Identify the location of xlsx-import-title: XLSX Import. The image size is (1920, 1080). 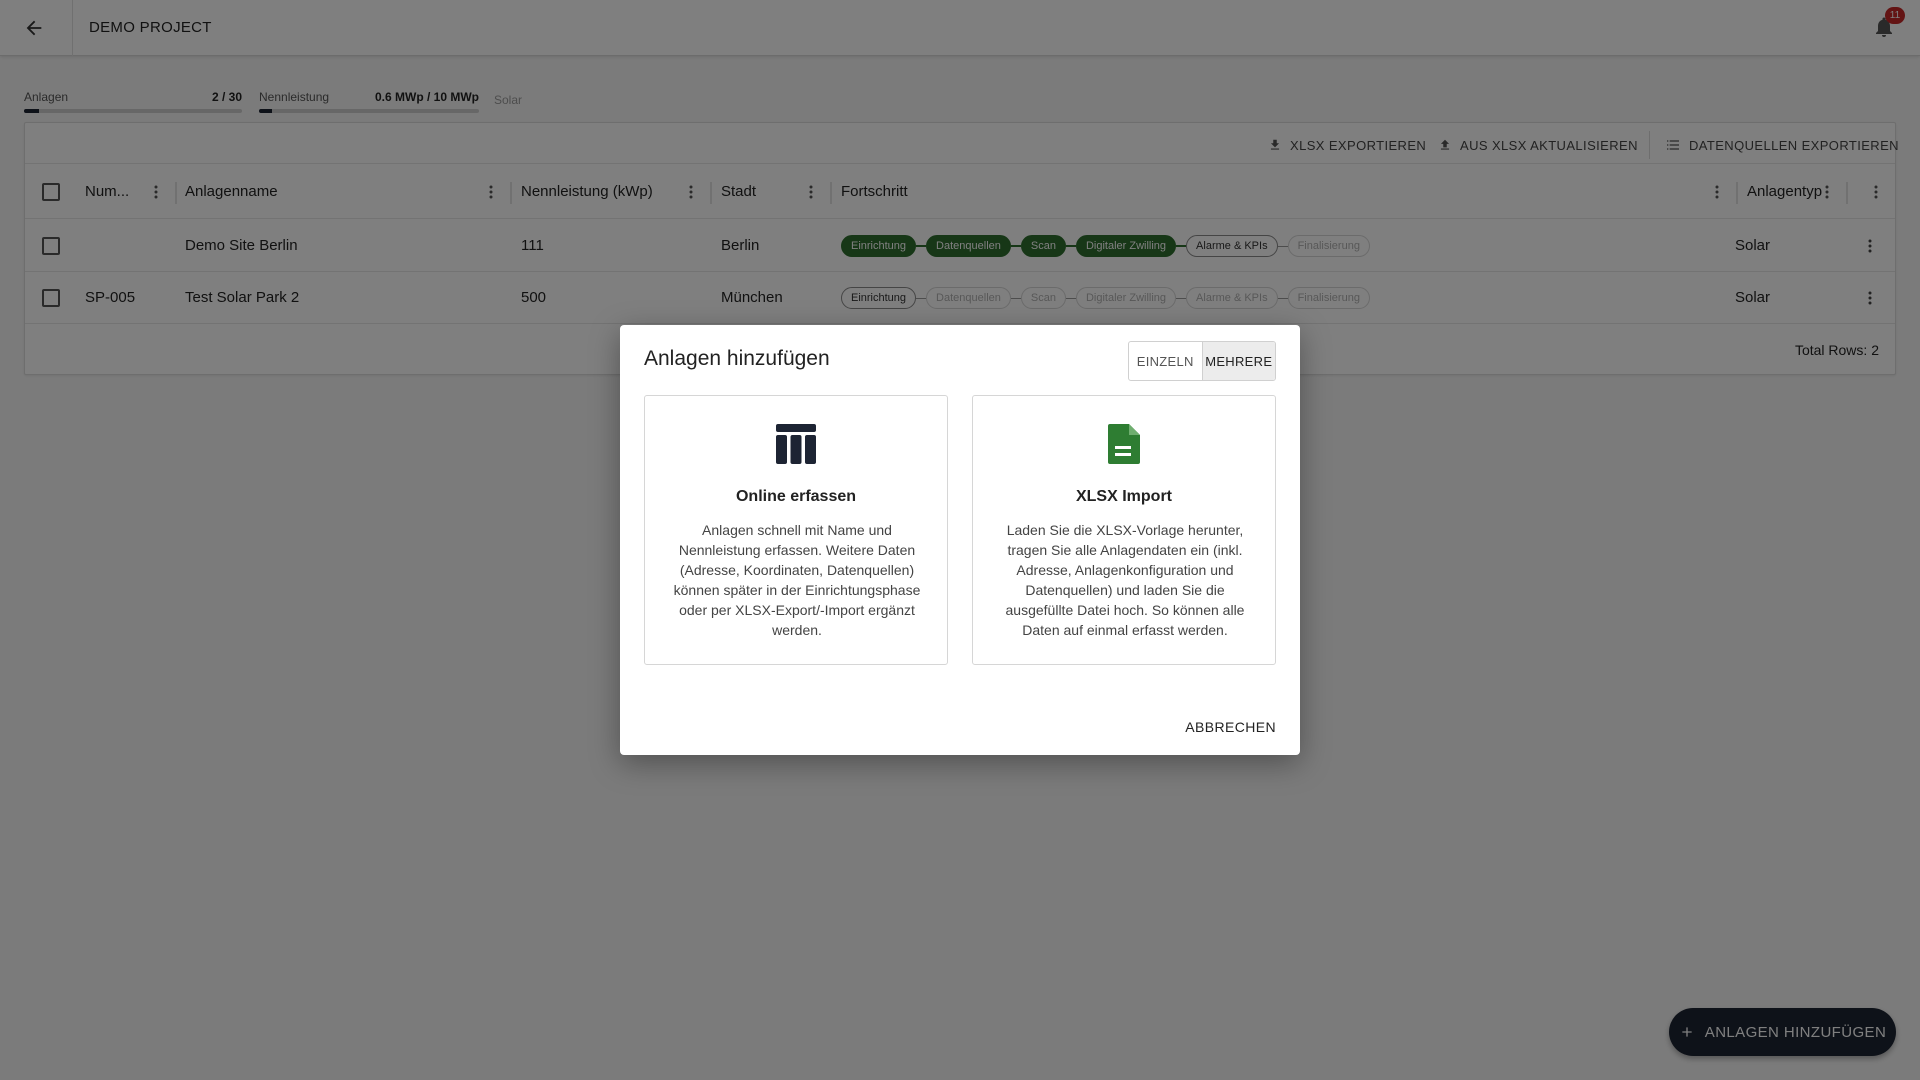
(1123, 496).